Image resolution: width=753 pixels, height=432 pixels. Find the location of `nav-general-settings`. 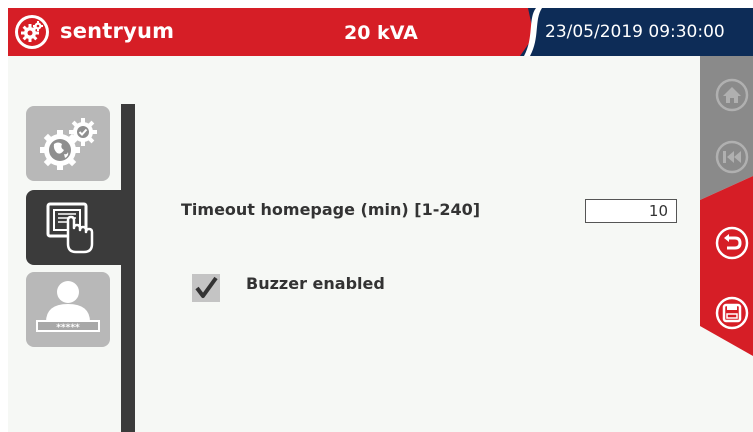

nav-general-settings is located at coordinates (68, 143).